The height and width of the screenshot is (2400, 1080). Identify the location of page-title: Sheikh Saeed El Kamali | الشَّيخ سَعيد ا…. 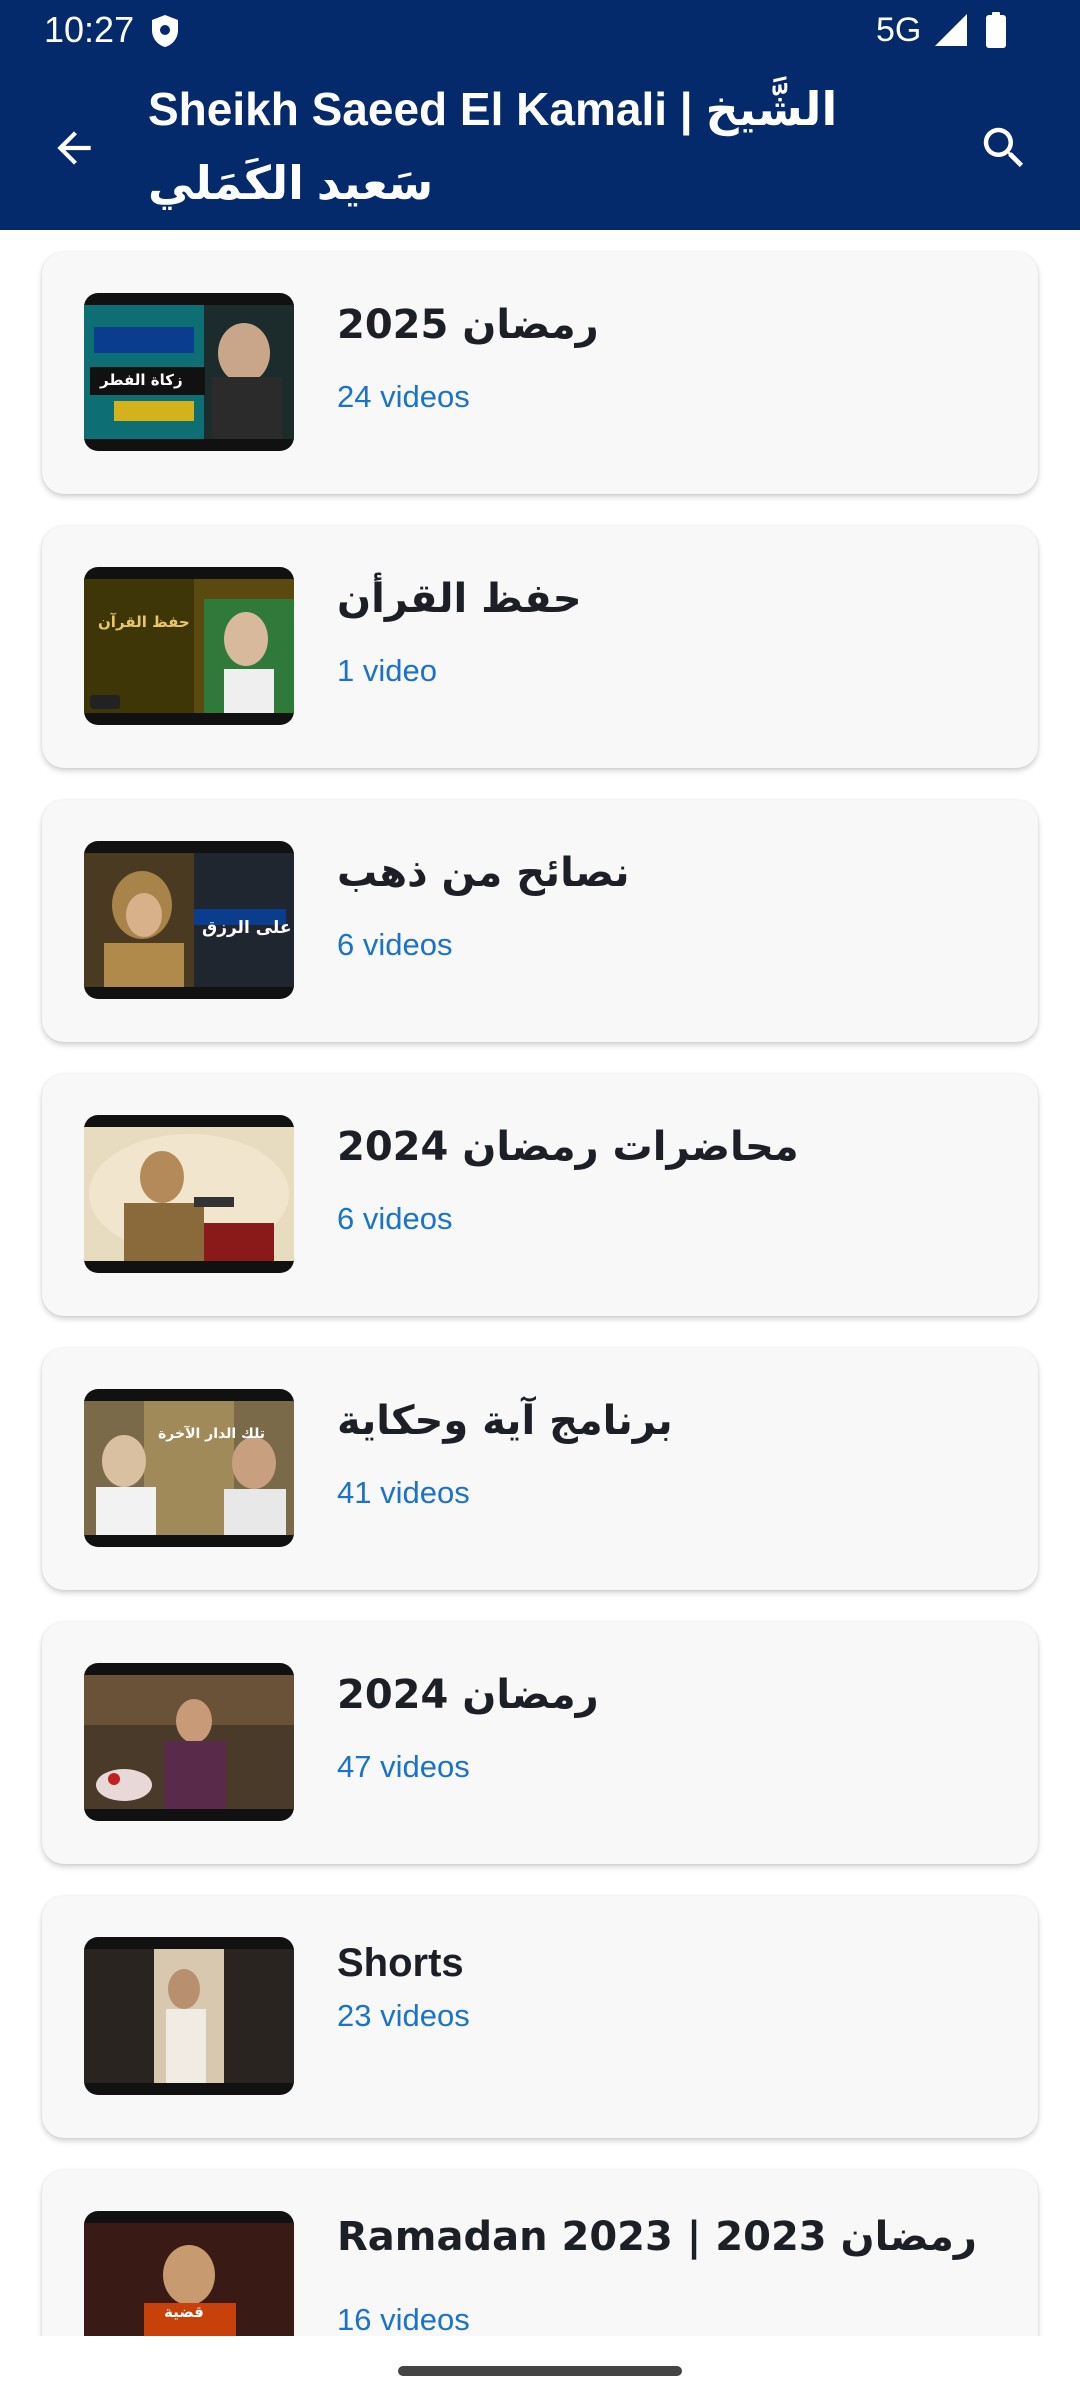
(493, 146).